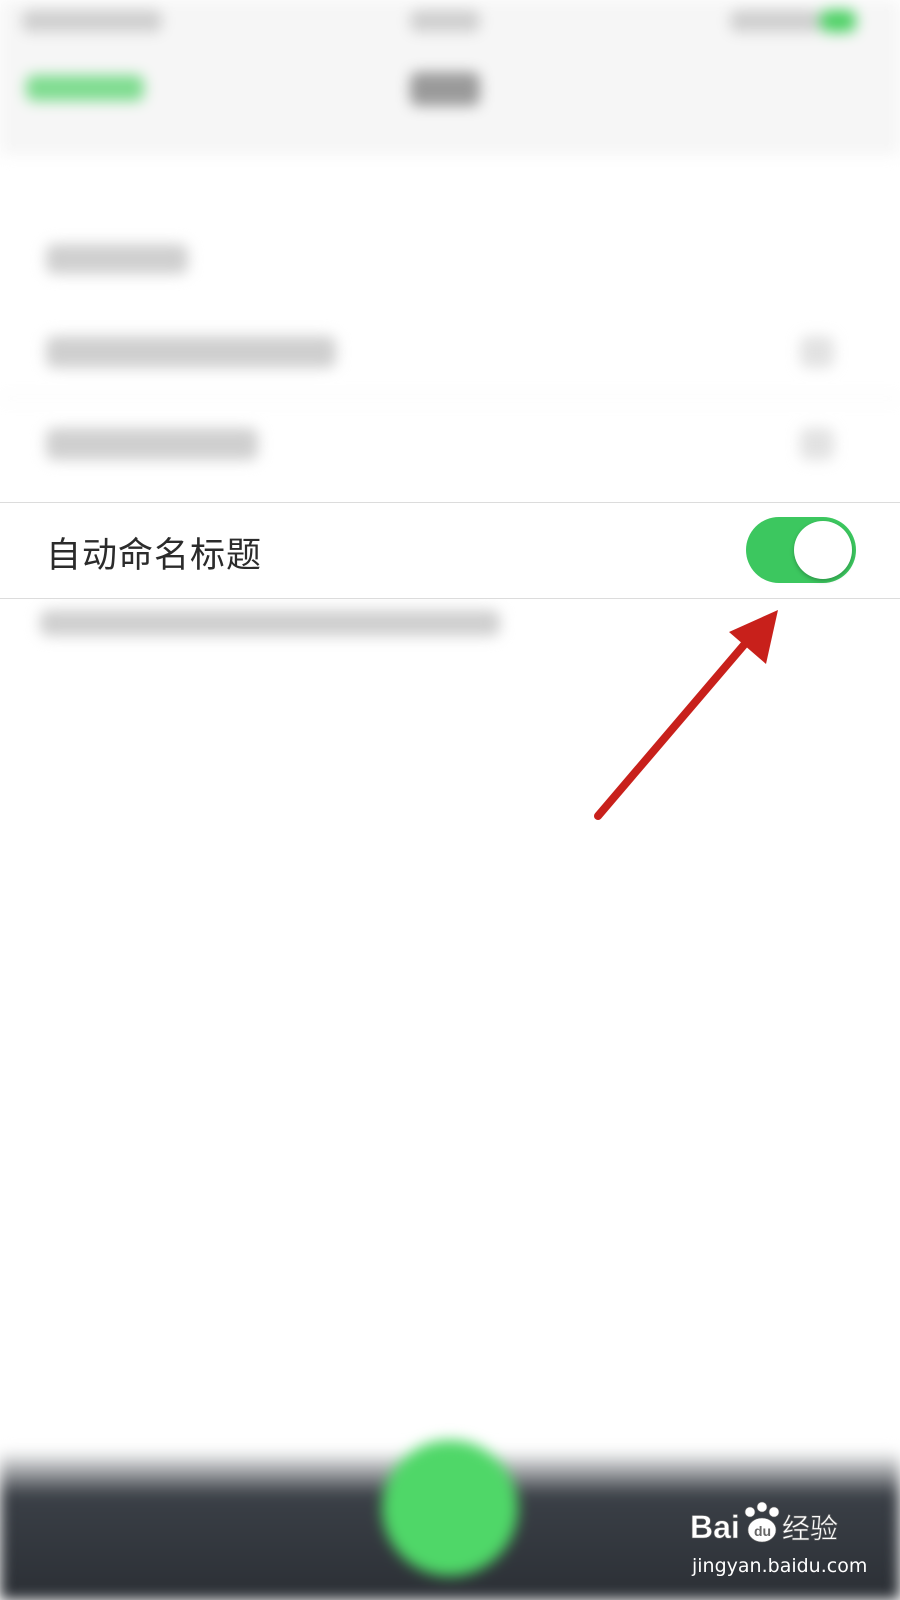 This screenshot has height=1600, width=900. I want to click on svg-text: 经验, so click(810, 1528).